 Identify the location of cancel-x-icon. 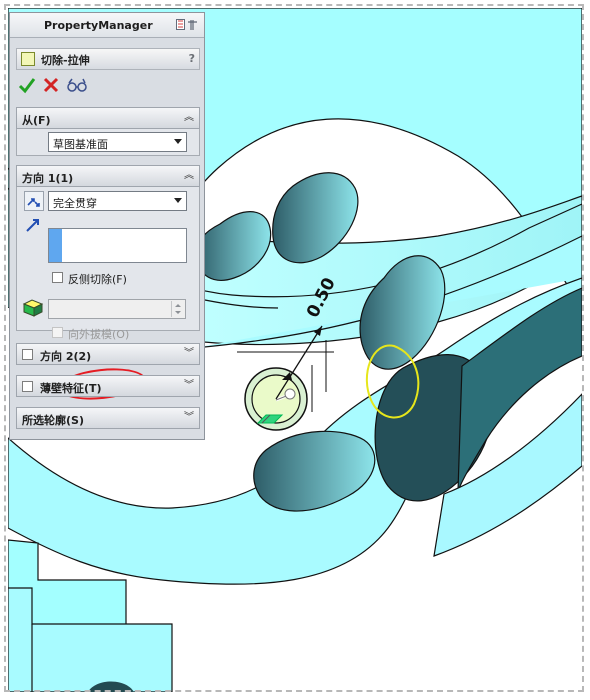
(51, 85).